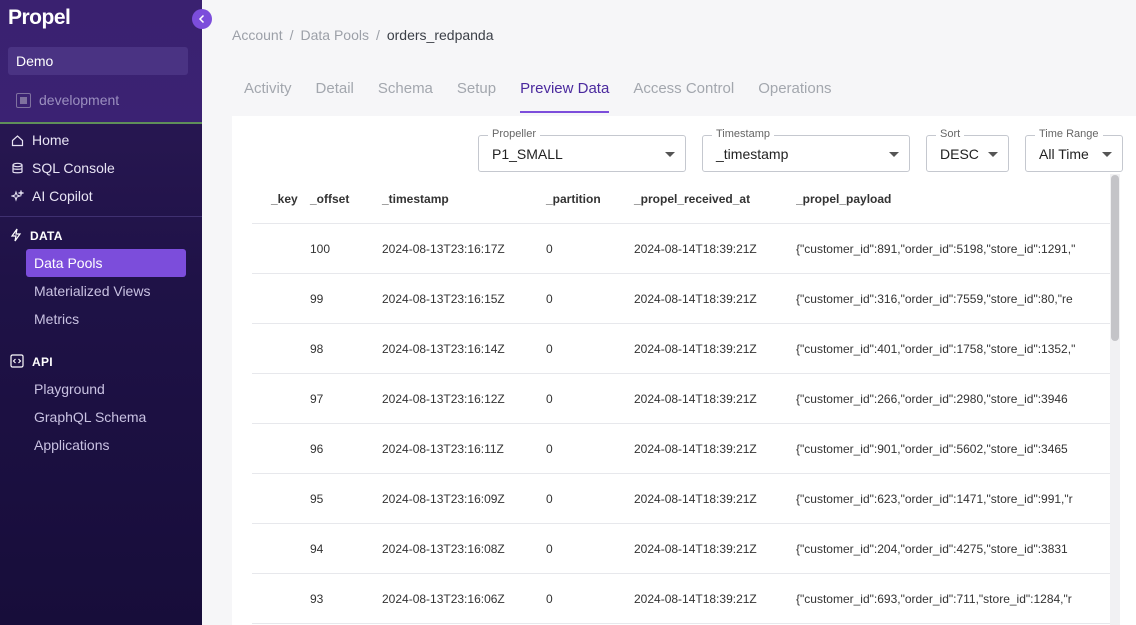  I want to click on tab-detail: Detail, so click(335, 96).